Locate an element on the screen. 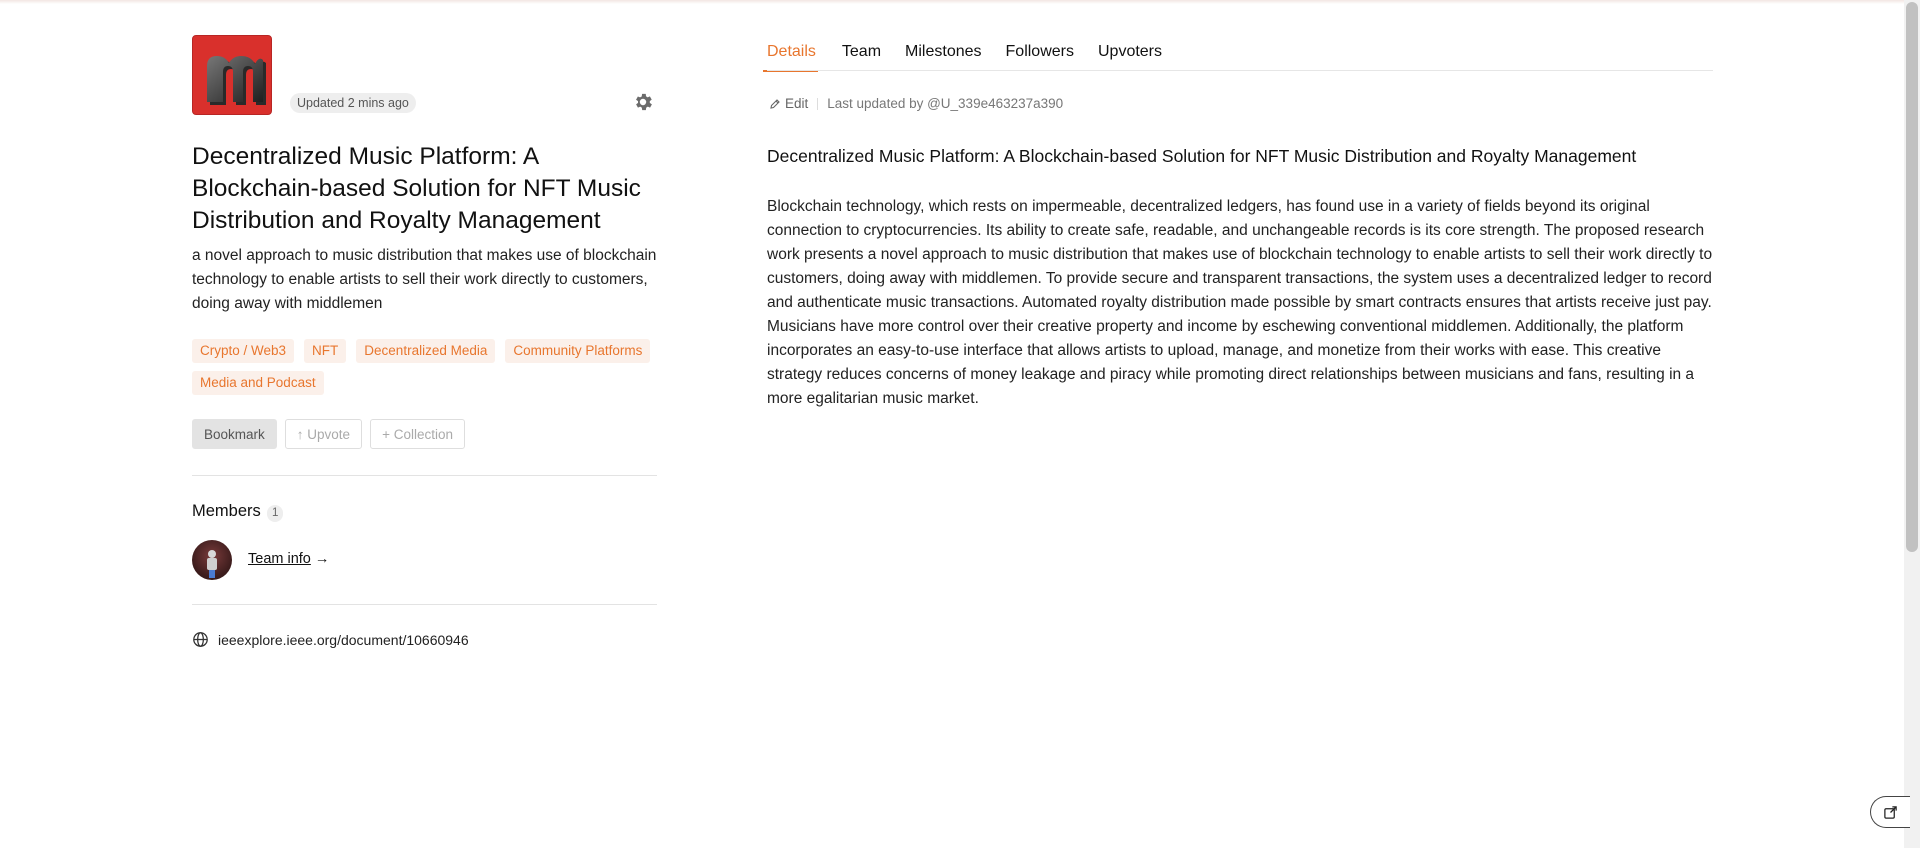 Image resolution: width=1920 pixels, height=848 pixels. avatar is located at coordinates (212, 560).